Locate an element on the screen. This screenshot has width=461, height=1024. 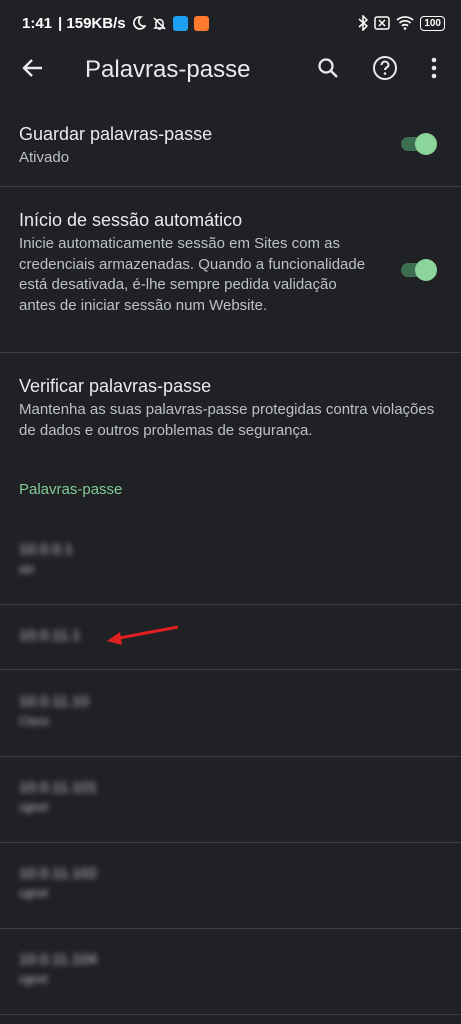
bluetooth-icon is located at coordinates (363, 23).